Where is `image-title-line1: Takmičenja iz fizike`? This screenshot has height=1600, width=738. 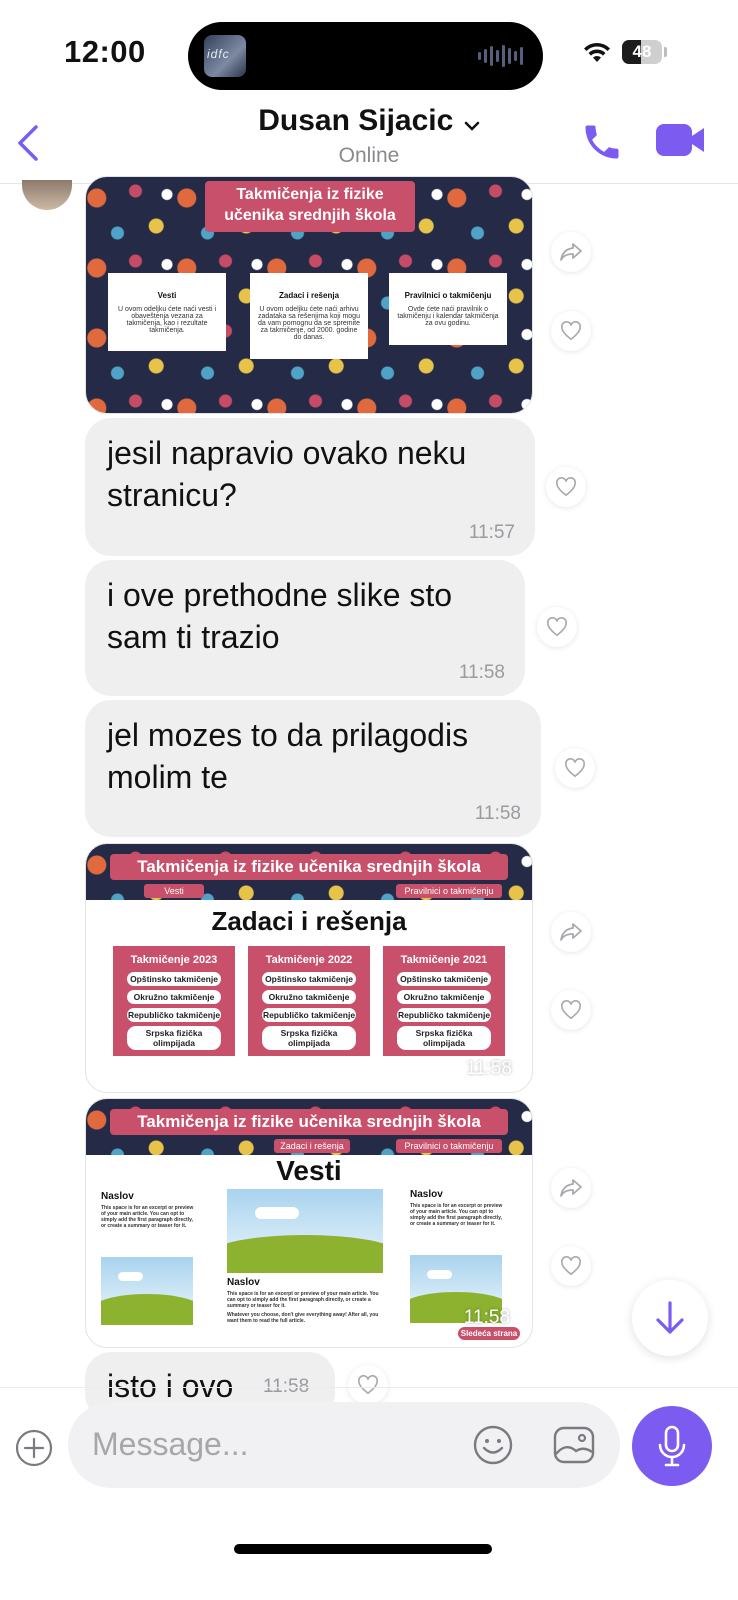 image-title-line1: Takmičenja iz fizike is located at coordinates (310, 194).